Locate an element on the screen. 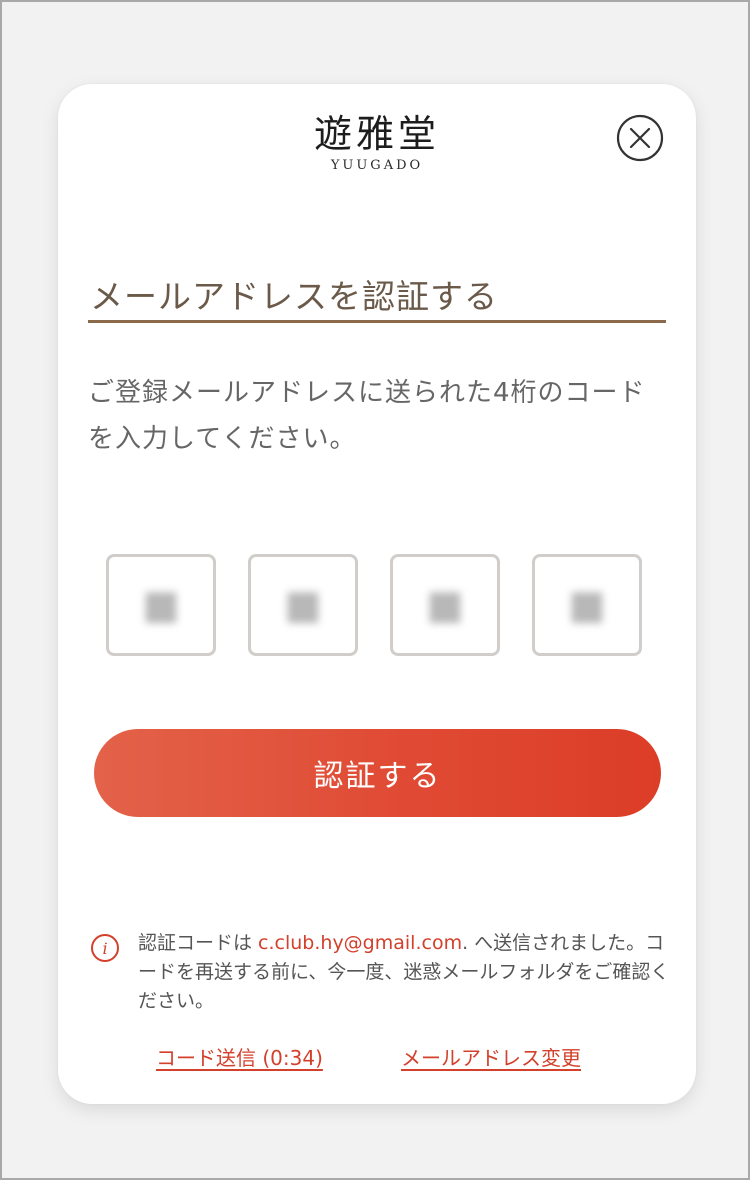 The width and height of the screenshot is (750, 1180). instructions-text: ご登録メールアドレスに送られた4桁のコードを入力してください。 is located at coordinates (367, 416).